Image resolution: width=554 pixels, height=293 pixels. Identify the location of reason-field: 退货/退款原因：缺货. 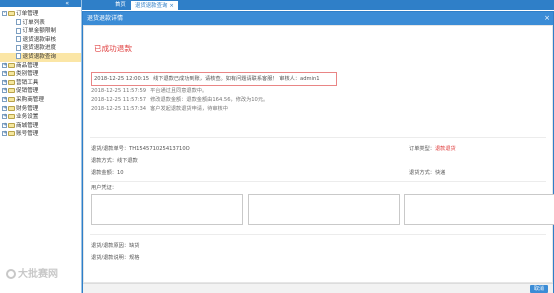
(115, 246).